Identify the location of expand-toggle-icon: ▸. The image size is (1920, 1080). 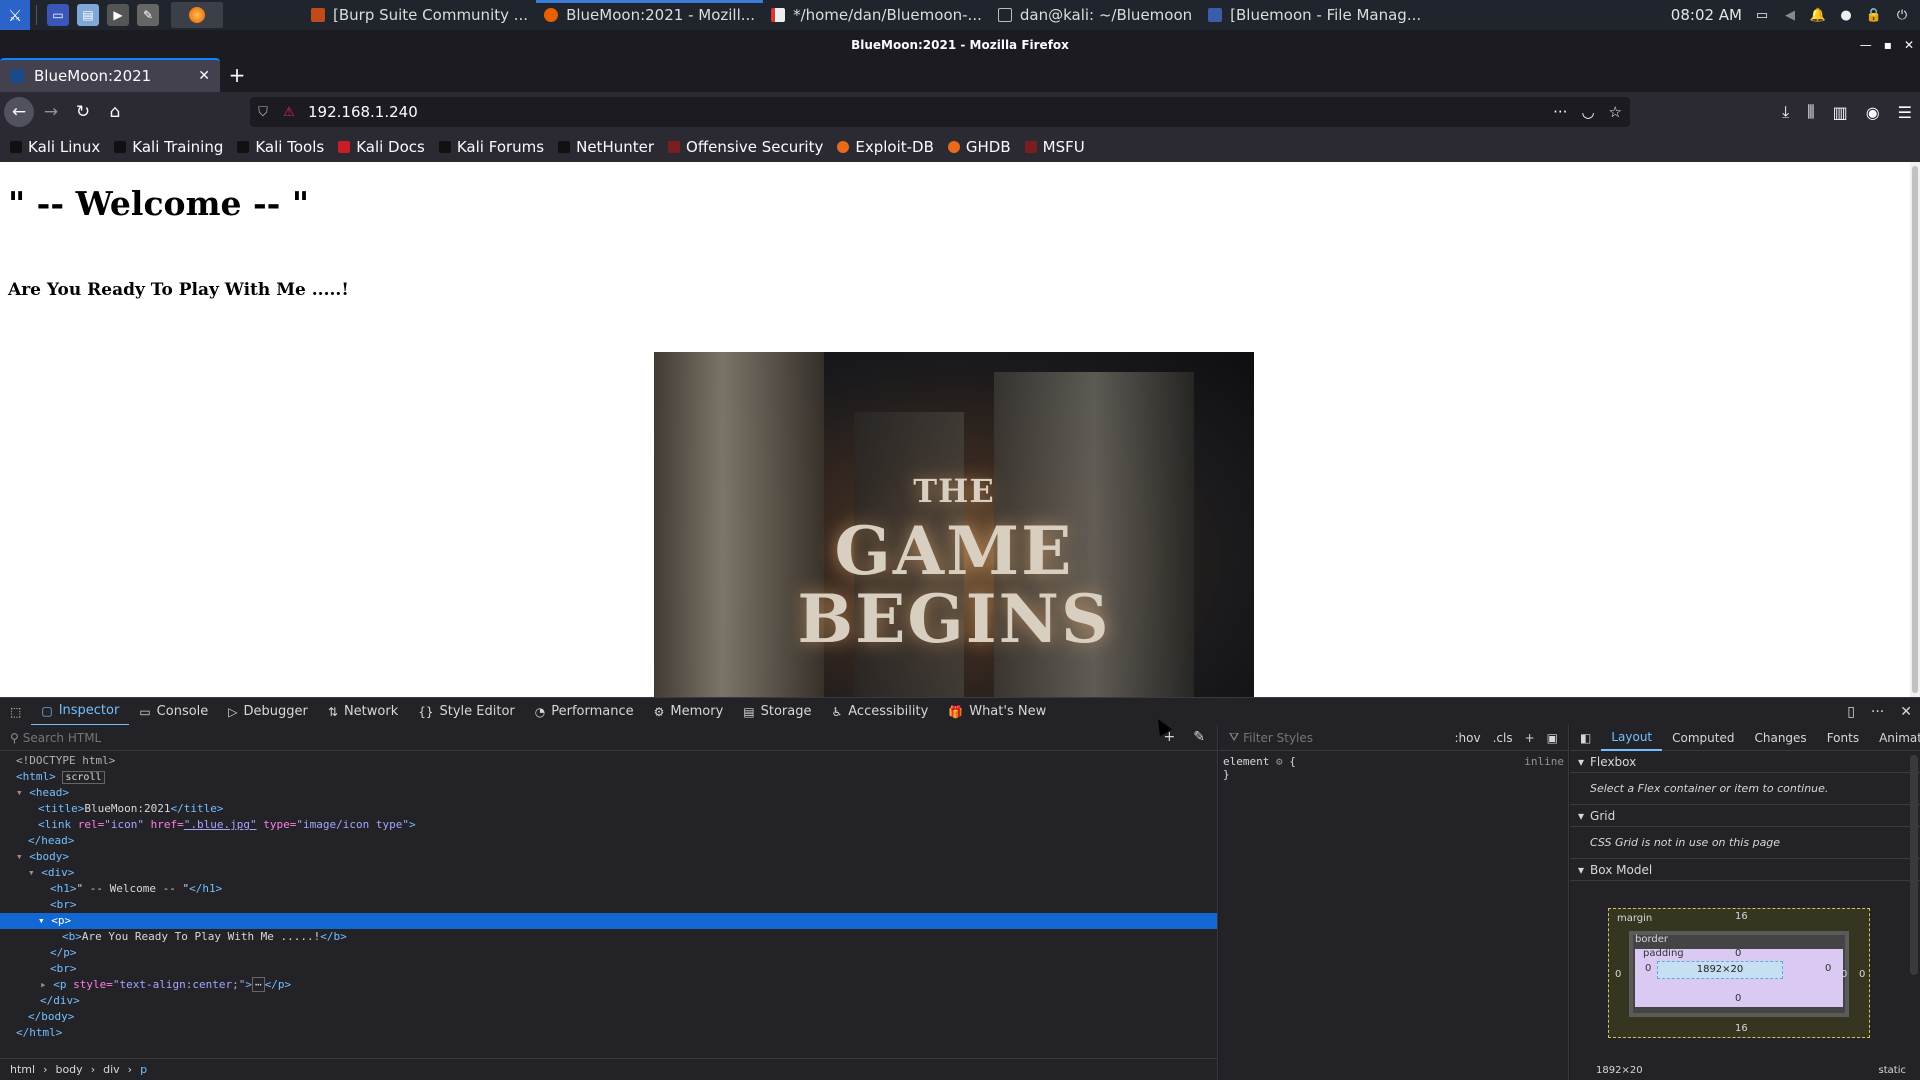
(46, 984).